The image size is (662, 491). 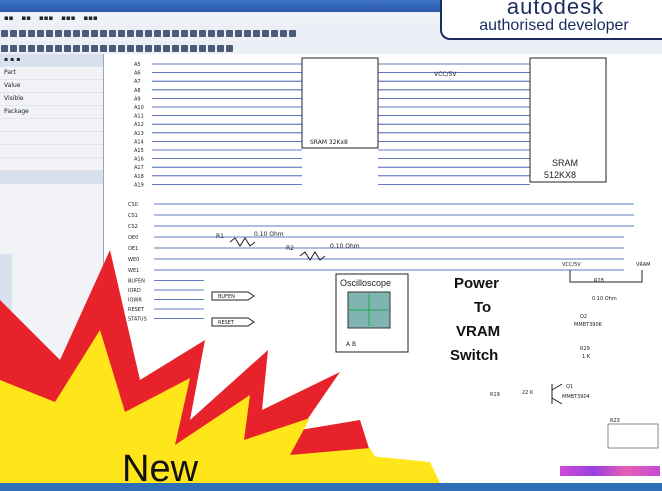 What do you see at coordinates (476, 283) in the screenshot?
I see `callout-line1: Power` at bounding box center [476, 283].